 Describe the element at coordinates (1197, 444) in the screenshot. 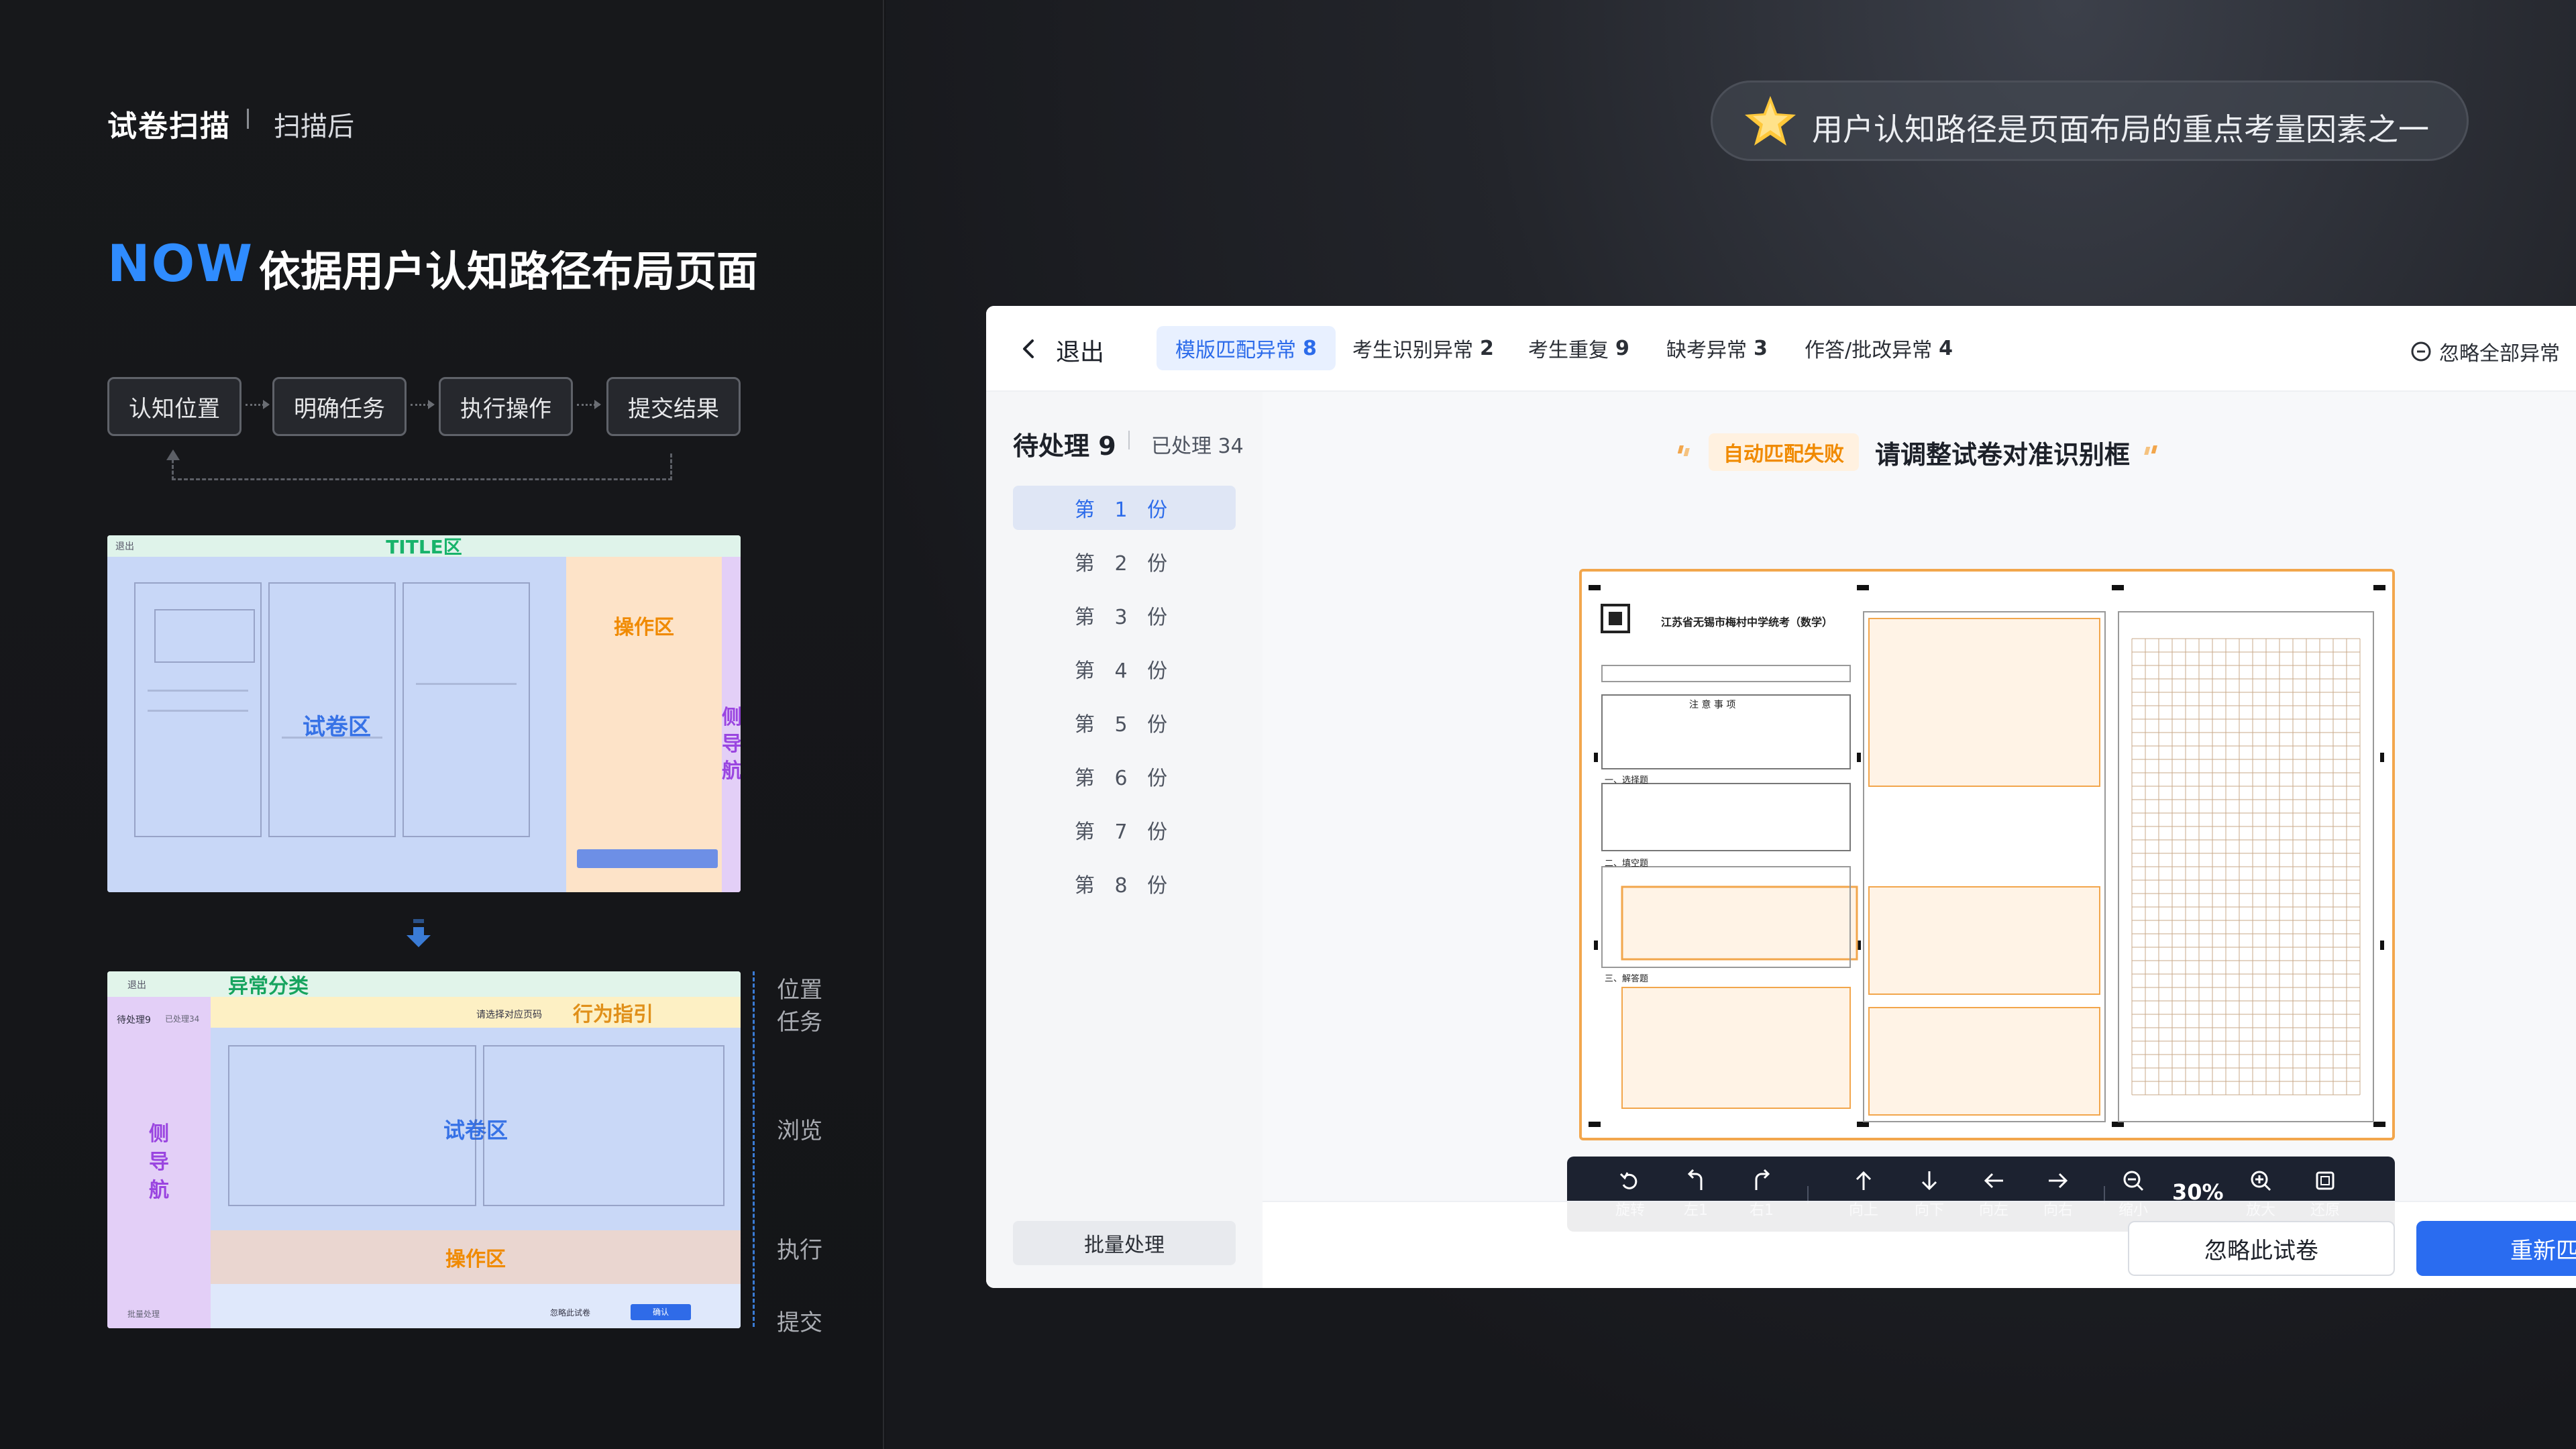

I see `processed-count: 已处理 34` at that location.